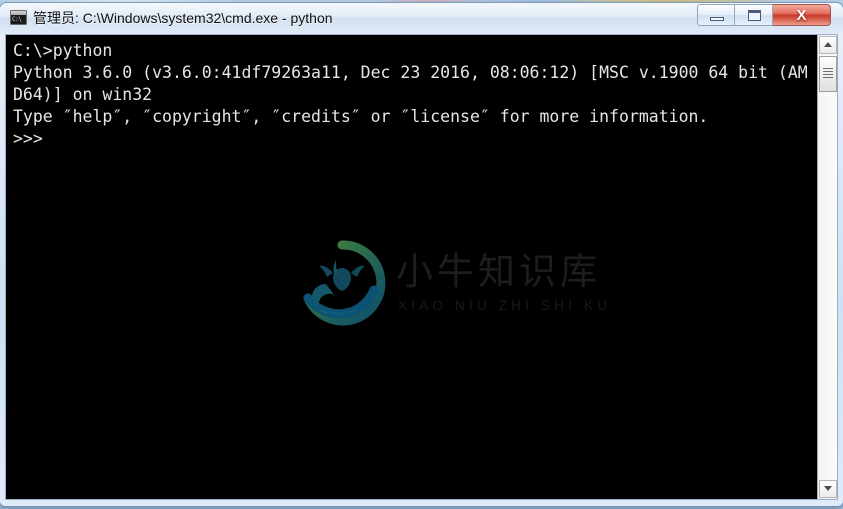  What do you see at coordinates (498, 271) in the screenshot?
I see `watermark-chinese-text: 小牛知识库` at bounding box center [498, 271].